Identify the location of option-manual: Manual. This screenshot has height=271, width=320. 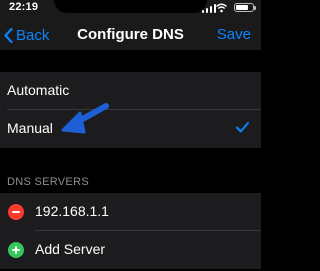
(130, 129).